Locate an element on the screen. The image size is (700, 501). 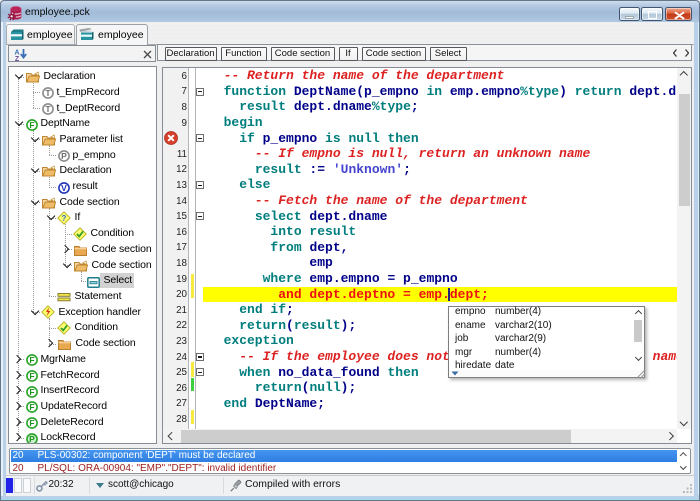
svg-text: V is located at coordinates (64, 188).